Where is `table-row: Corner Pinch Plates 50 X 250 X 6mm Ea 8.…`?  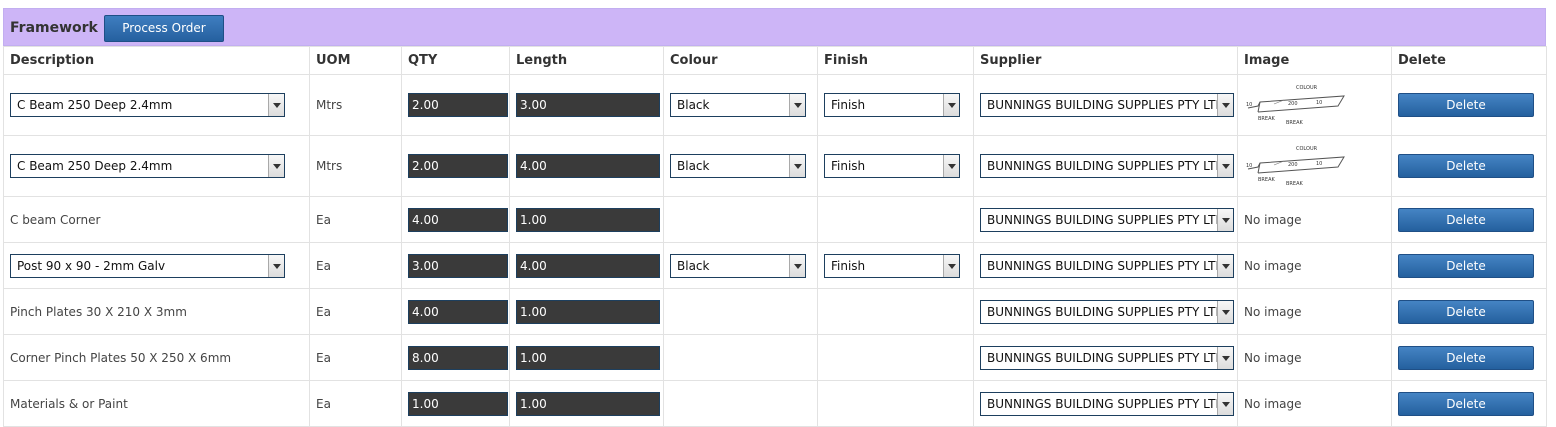 table-row: Corner Pinch Plates 50 X 250 X 6mm Ea 8.… is located at coordinates (775, 357).